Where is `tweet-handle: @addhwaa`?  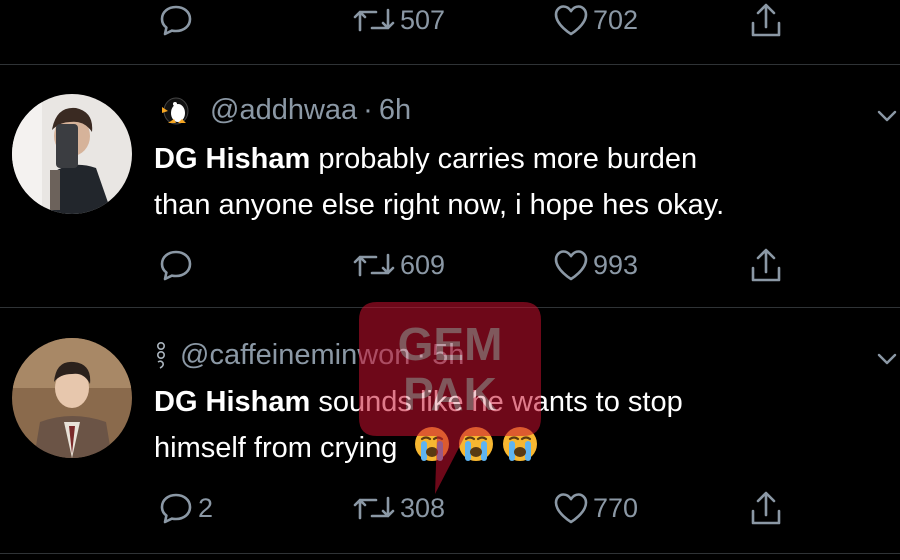 tweet-handle: @addhwaa is located at coordinates (283, 110).